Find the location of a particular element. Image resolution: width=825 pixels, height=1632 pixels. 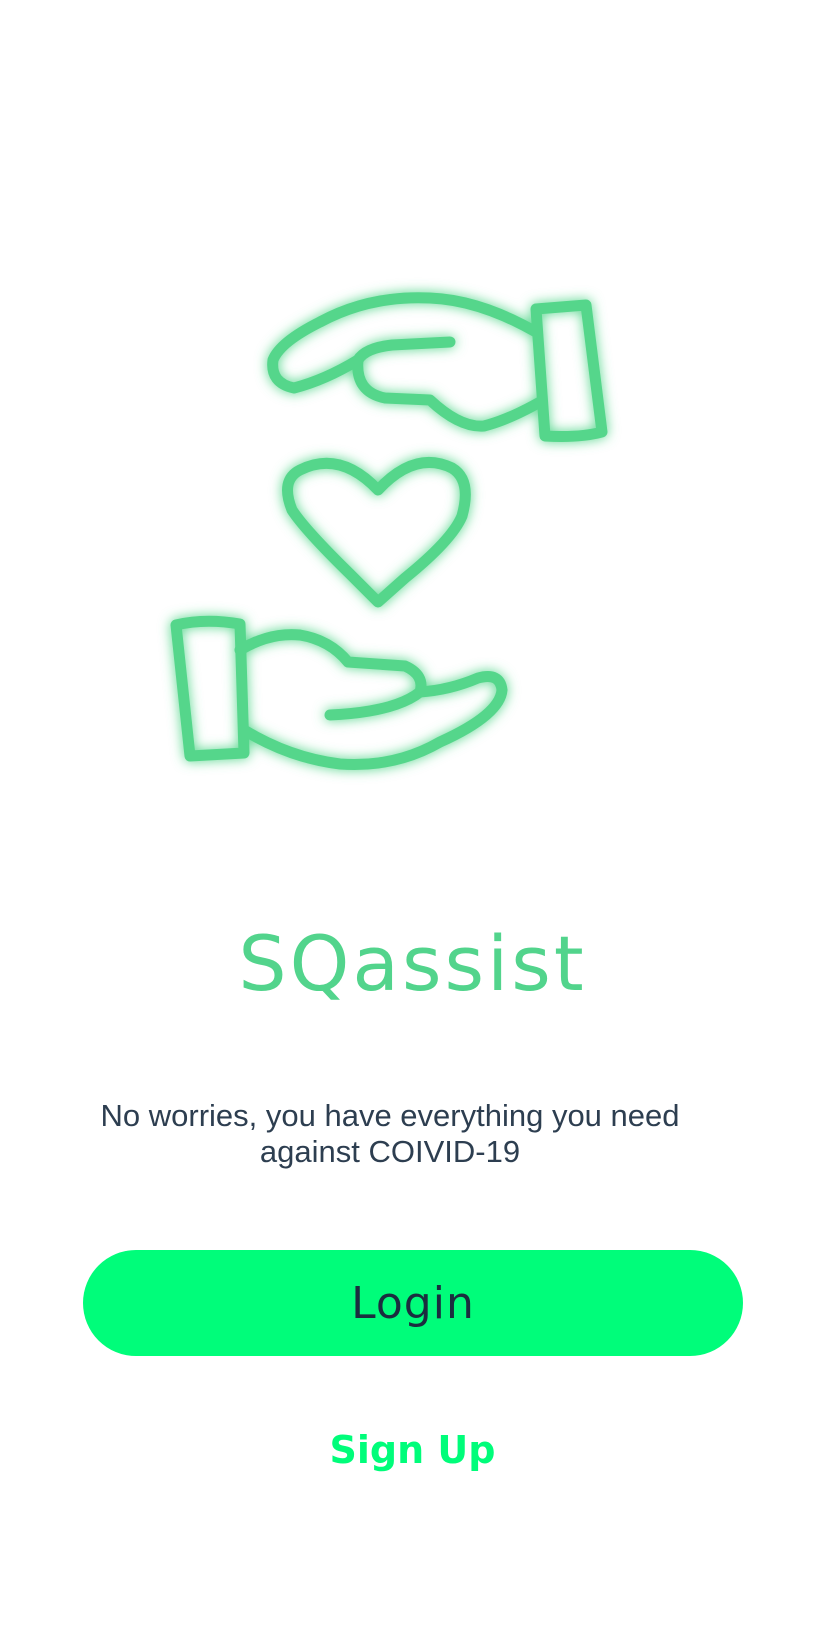

login-button: Login is located at coordinates (413, 1303).